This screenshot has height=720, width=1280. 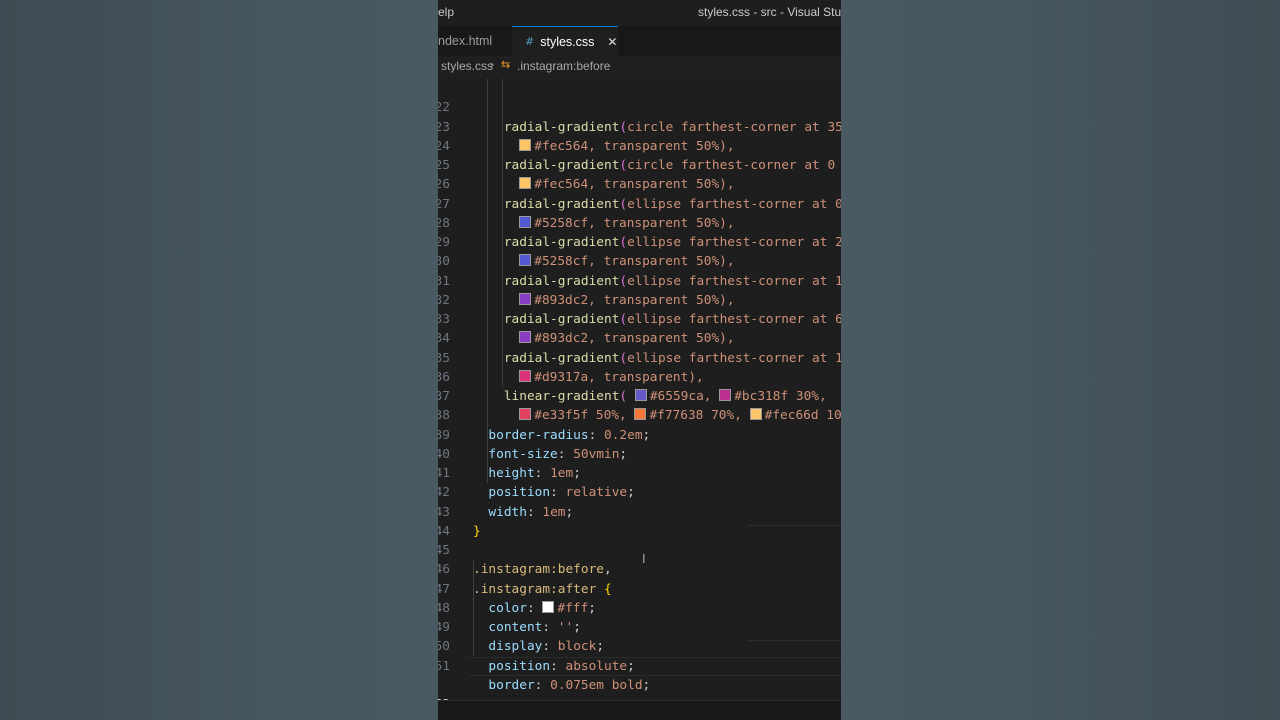 What do you see at coordinates (639, 607) in the screenshot?
I see `code-line: 48 content: '';` at bounding box center [639, 607].